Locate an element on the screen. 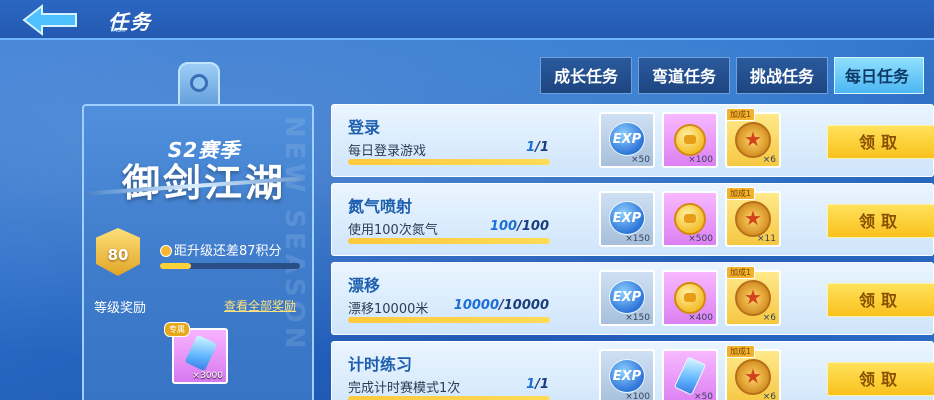 The height and width of the screenshot is (400, 934). task-description: 漂移10000米 is located at coordinates (388, 309).